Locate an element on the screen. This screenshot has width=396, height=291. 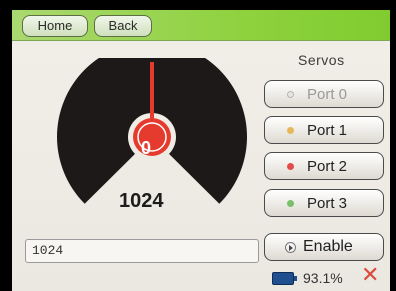
servos-title: Servos is located at coordinates (321, 60).